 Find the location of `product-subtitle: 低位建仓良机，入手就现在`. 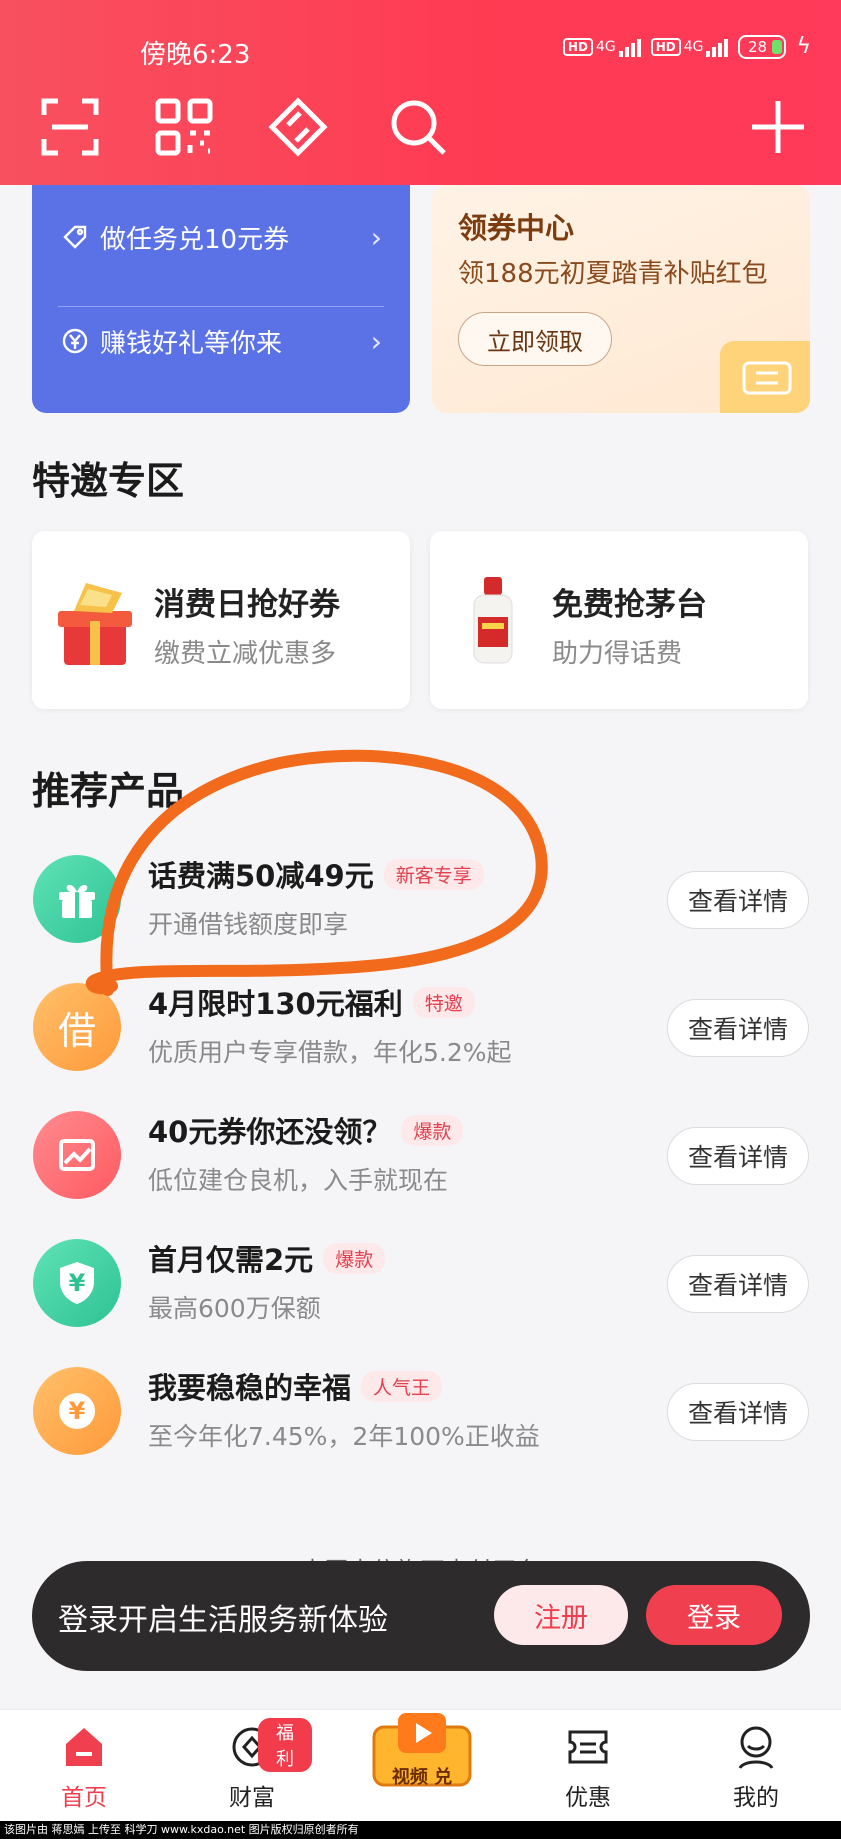

product-subtitle: 低位建仓良机，入手就现在 is located at coordinates (298, 1180).